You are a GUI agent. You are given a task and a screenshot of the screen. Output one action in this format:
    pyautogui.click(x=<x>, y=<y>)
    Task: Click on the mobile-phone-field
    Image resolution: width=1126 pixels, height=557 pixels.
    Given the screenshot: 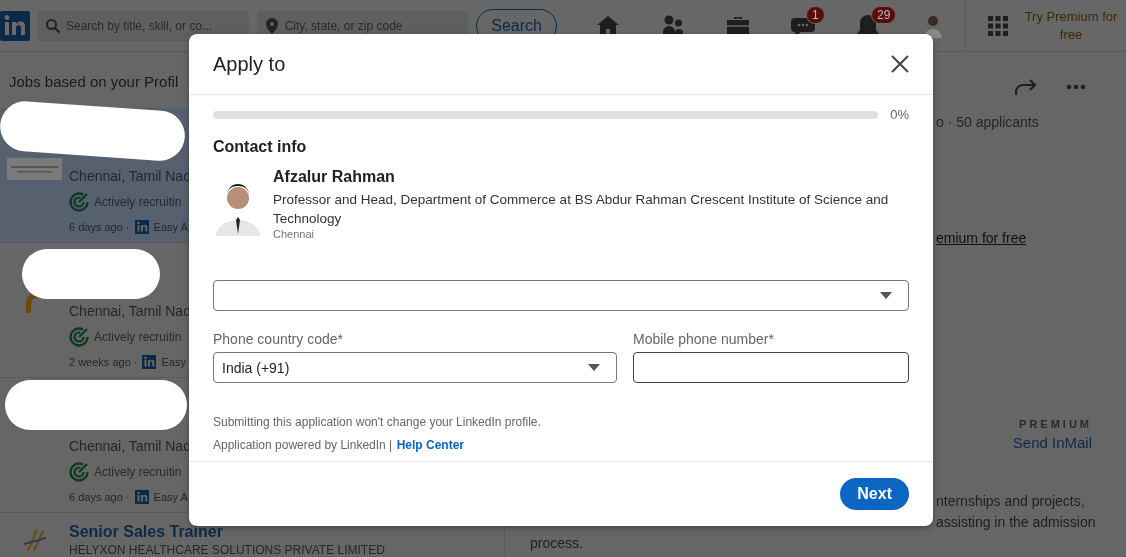 What is the action you would take?
    pyautogui.click(x=771, y=367)
    